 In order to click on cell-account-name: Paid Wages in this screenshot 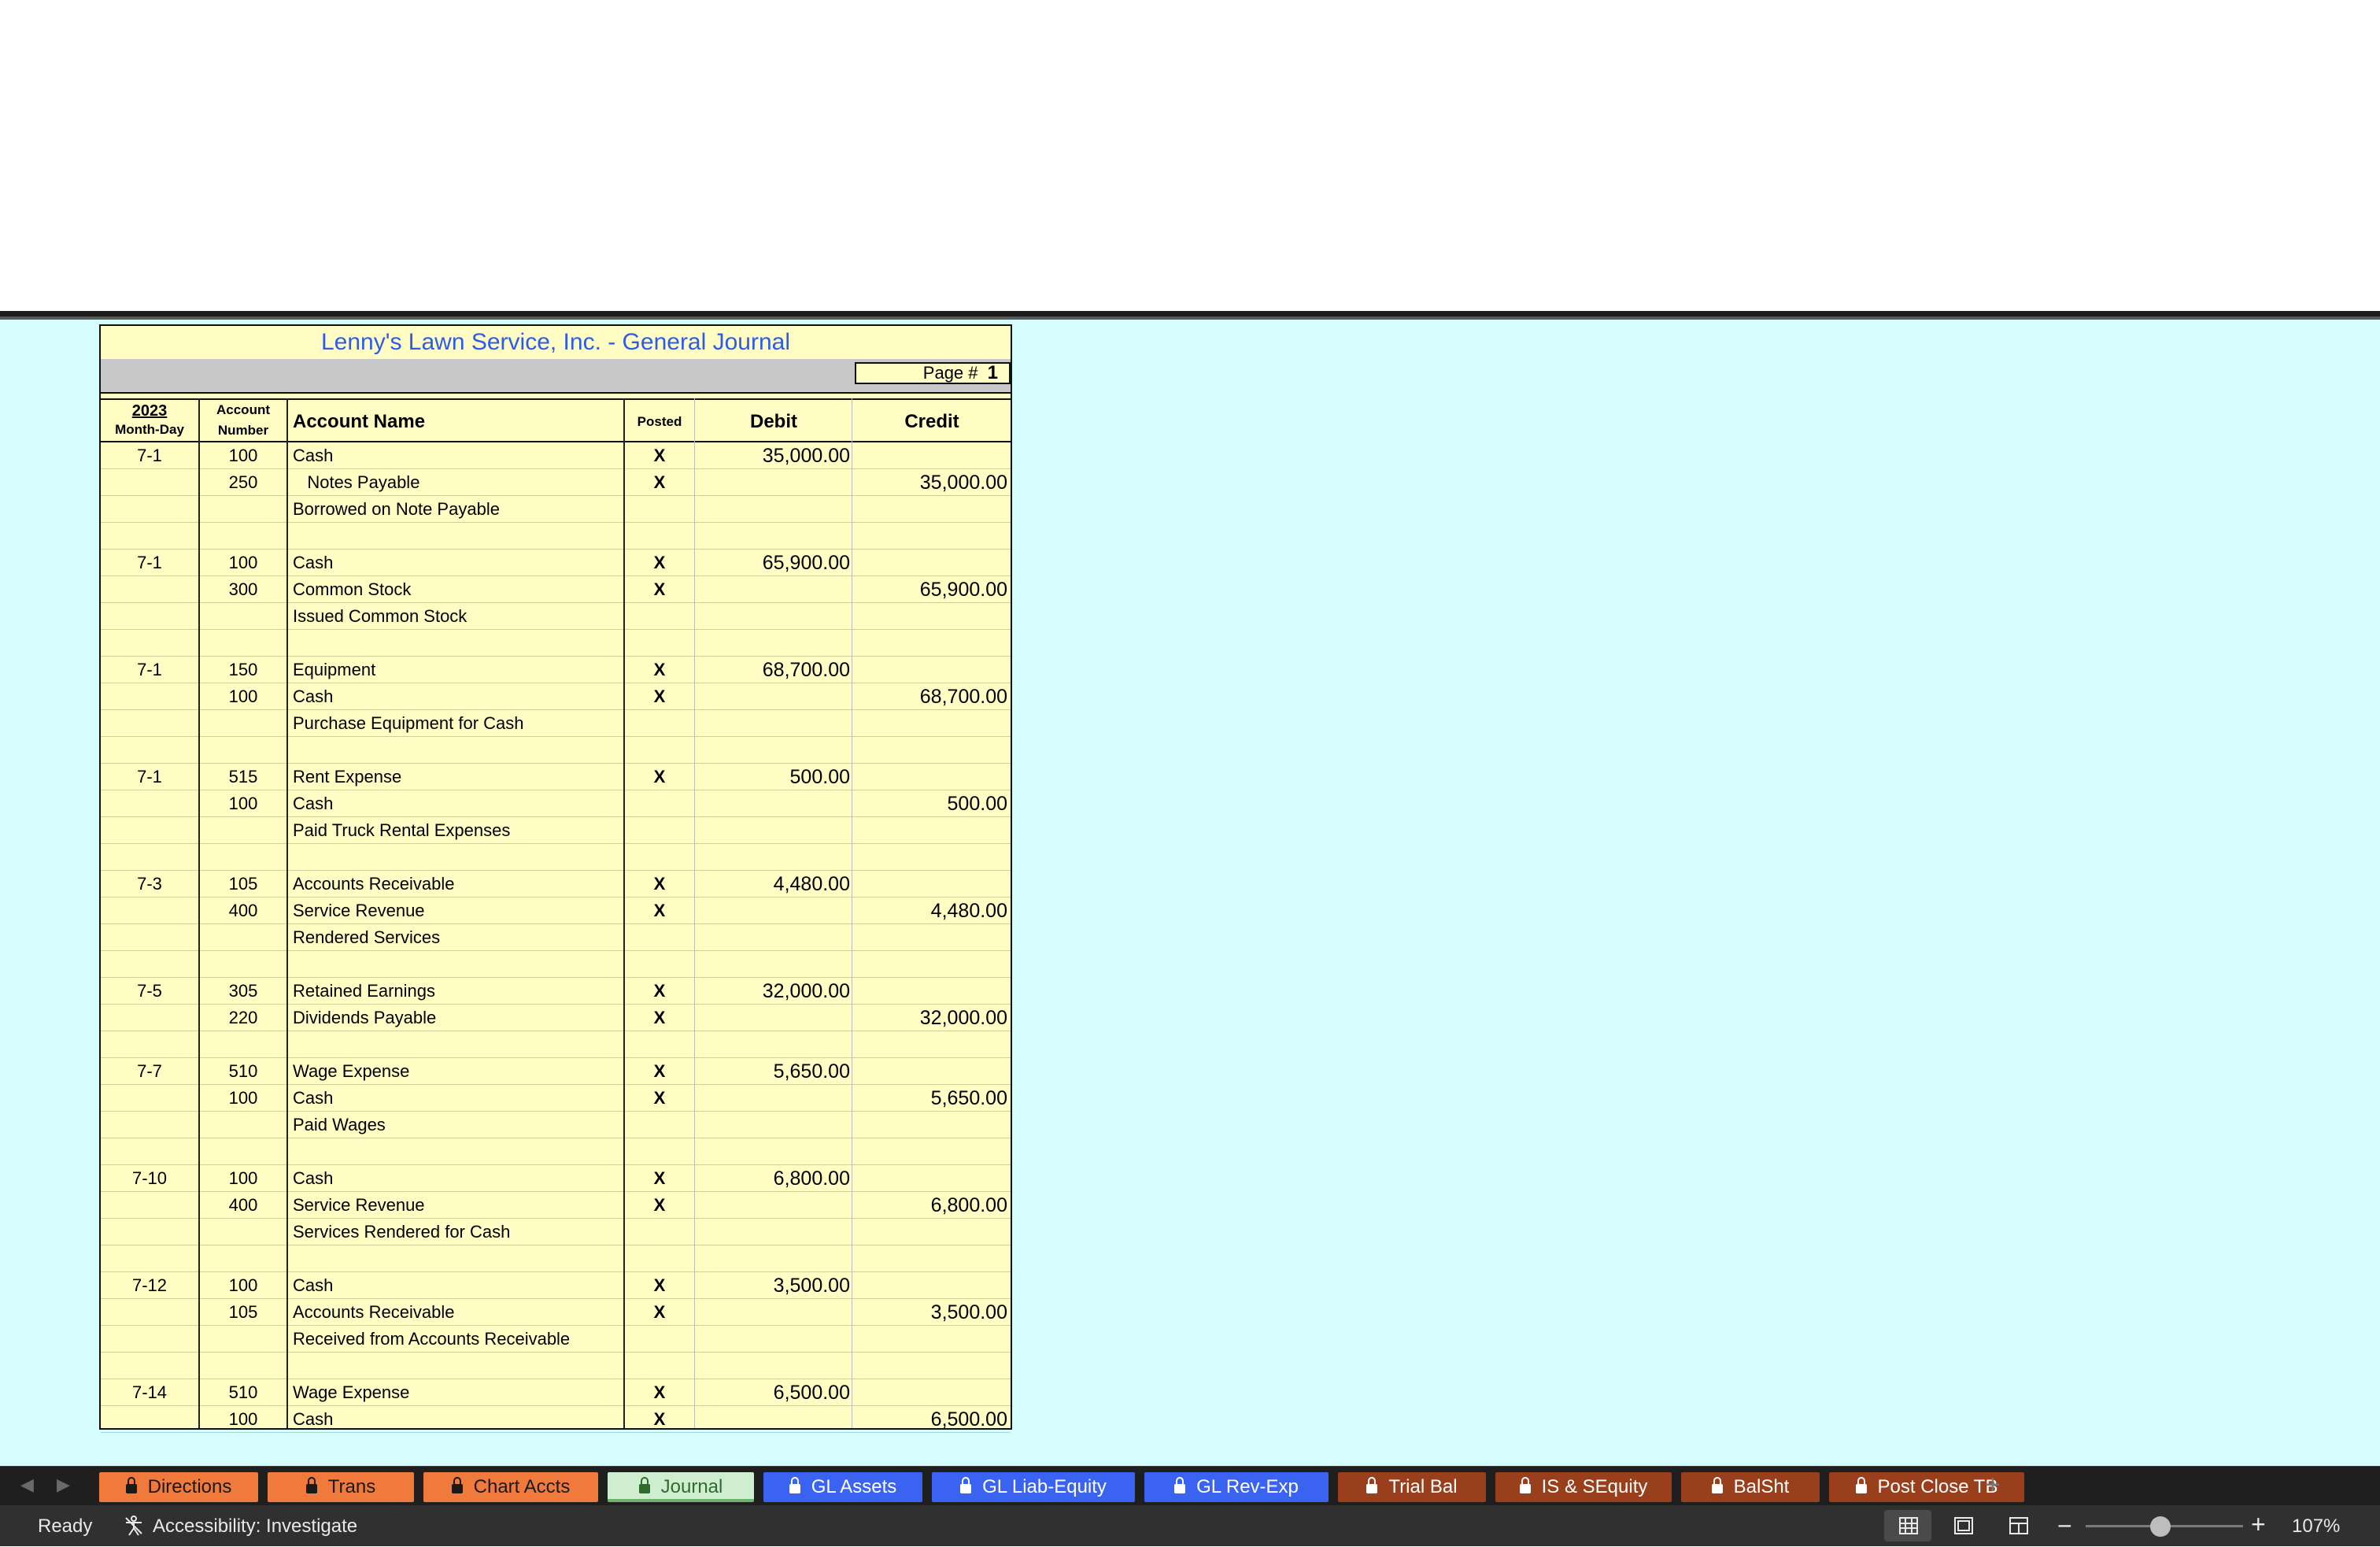, I will do `click(458, 1125)`.